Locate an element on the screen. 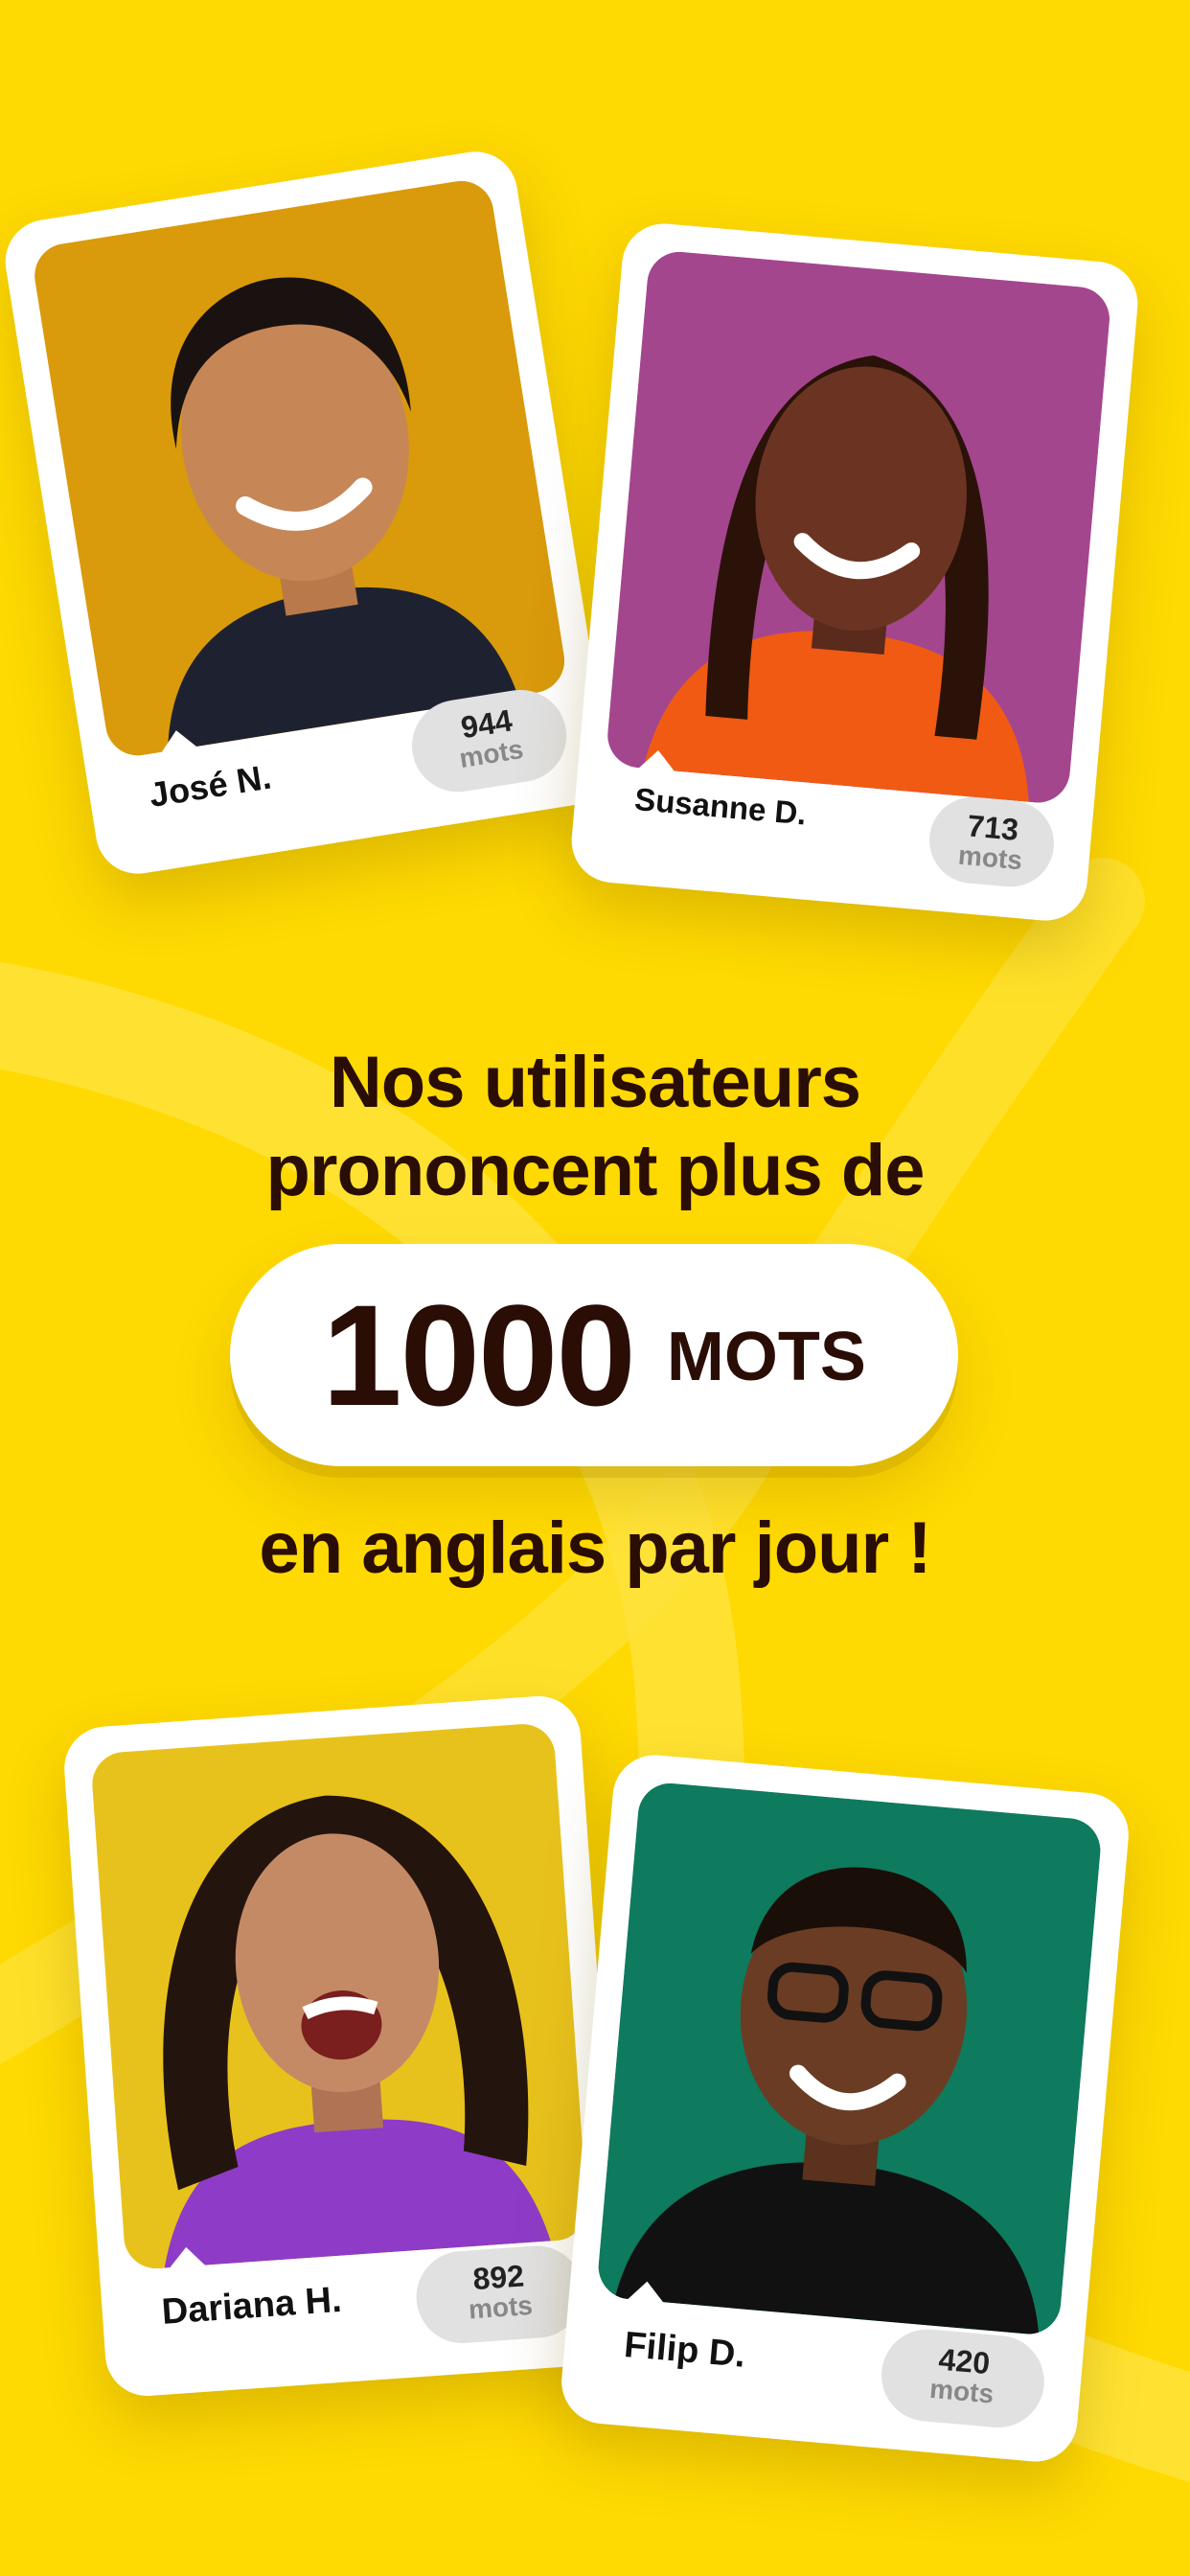  user-card-susanne: Susanne D. 713 mots is located at coordinates (855, 572).